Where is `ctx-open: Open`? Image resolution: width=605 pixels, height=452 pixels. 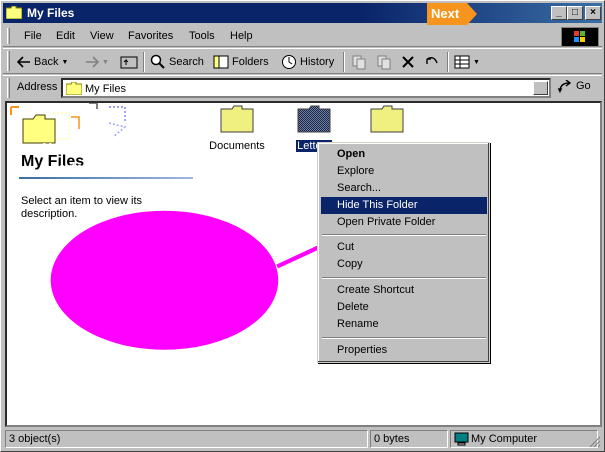
ctx-open: Open is located at coordinates (404, 154).